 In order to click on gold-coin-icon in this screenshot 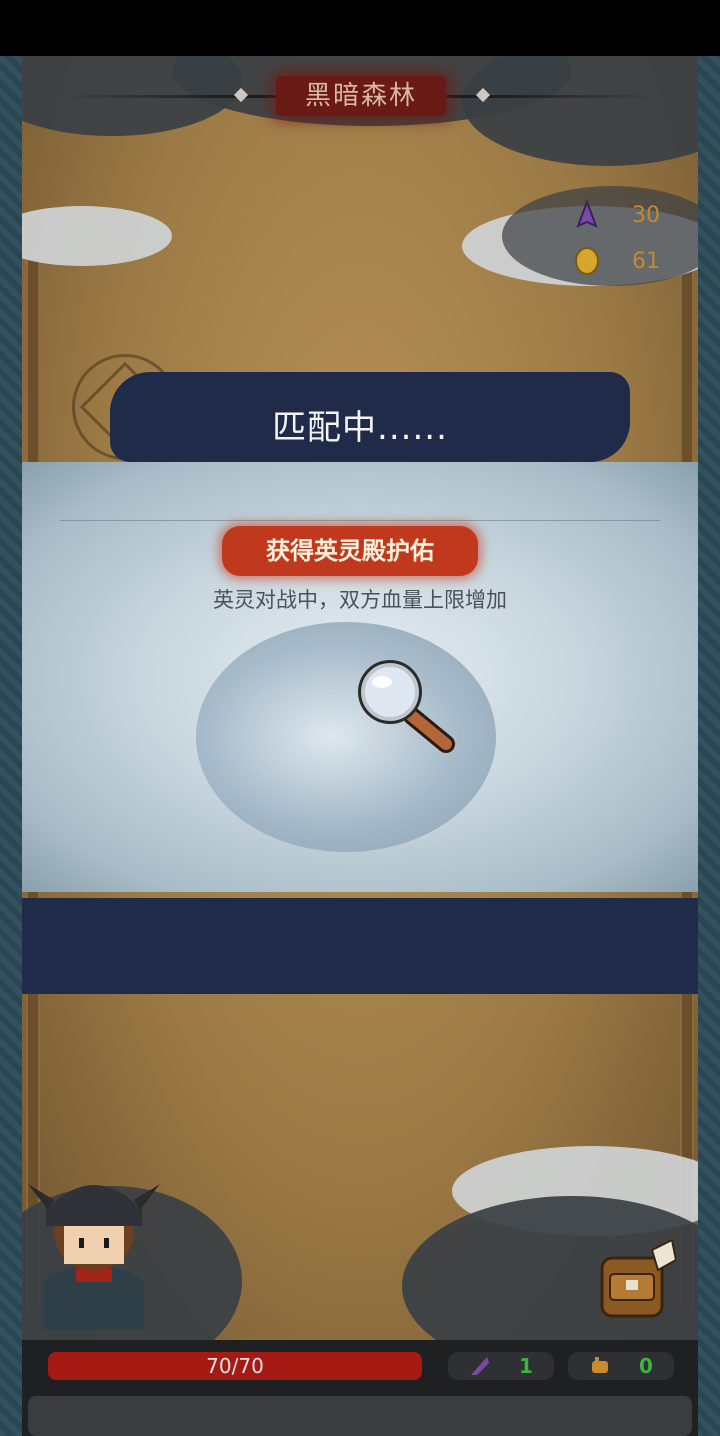, I will do `click(587, 261)`.